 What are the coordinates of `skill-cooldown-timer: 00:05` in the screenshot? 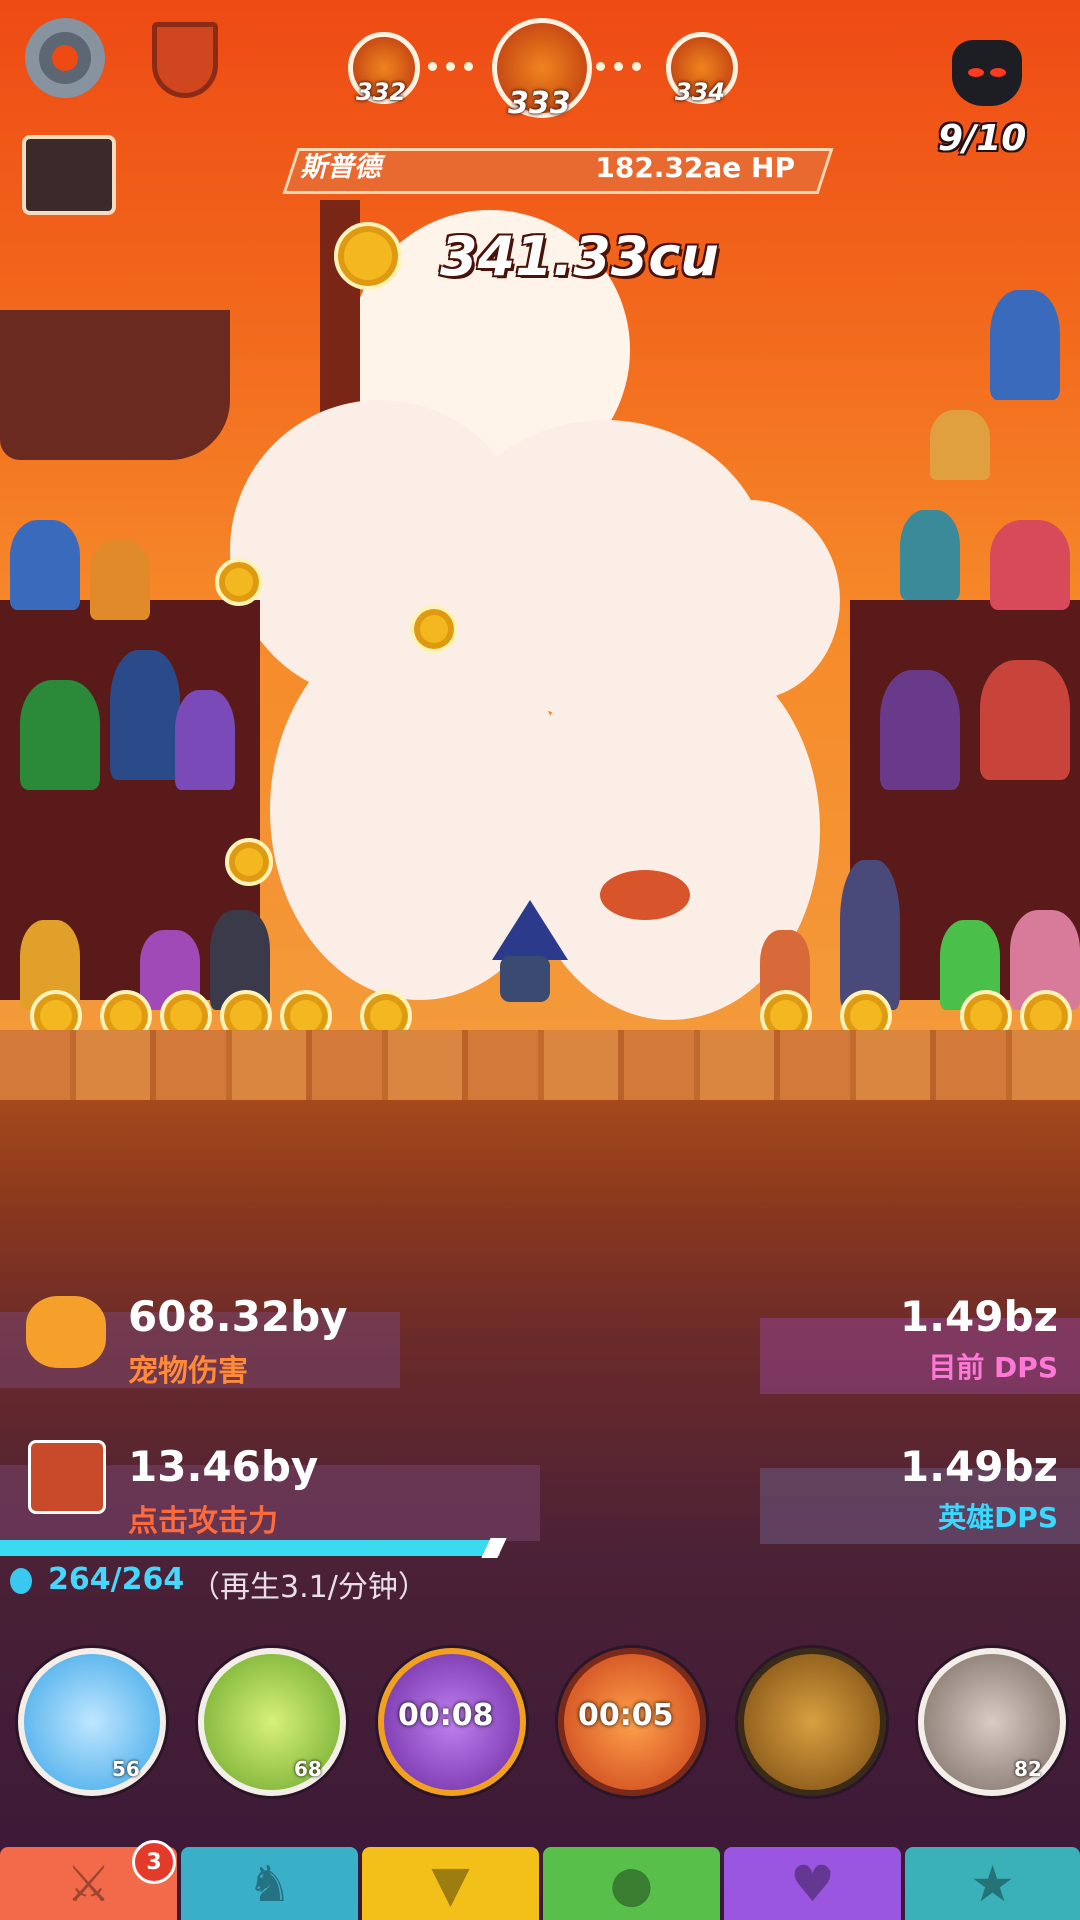 It's located at (626, 1715).